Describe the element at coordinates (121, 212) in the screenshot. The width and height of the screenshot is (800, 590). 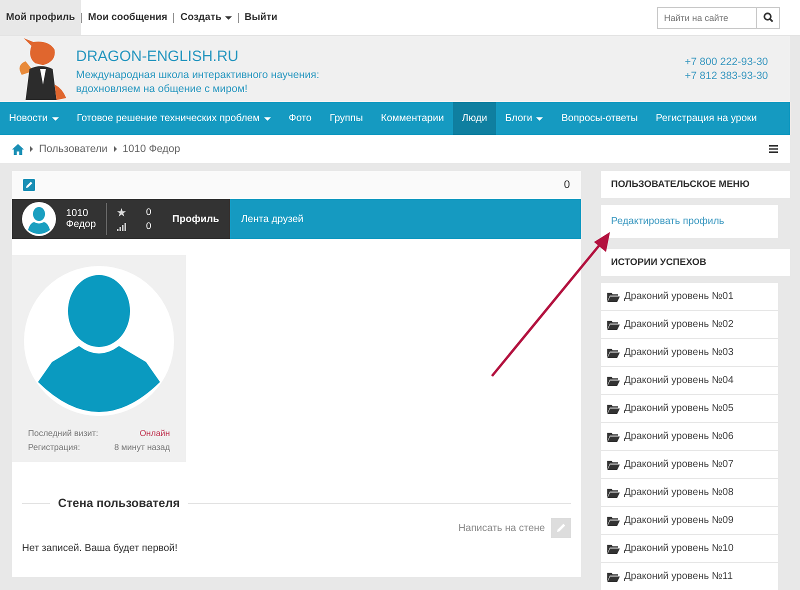
I see `star-icon` at that location.